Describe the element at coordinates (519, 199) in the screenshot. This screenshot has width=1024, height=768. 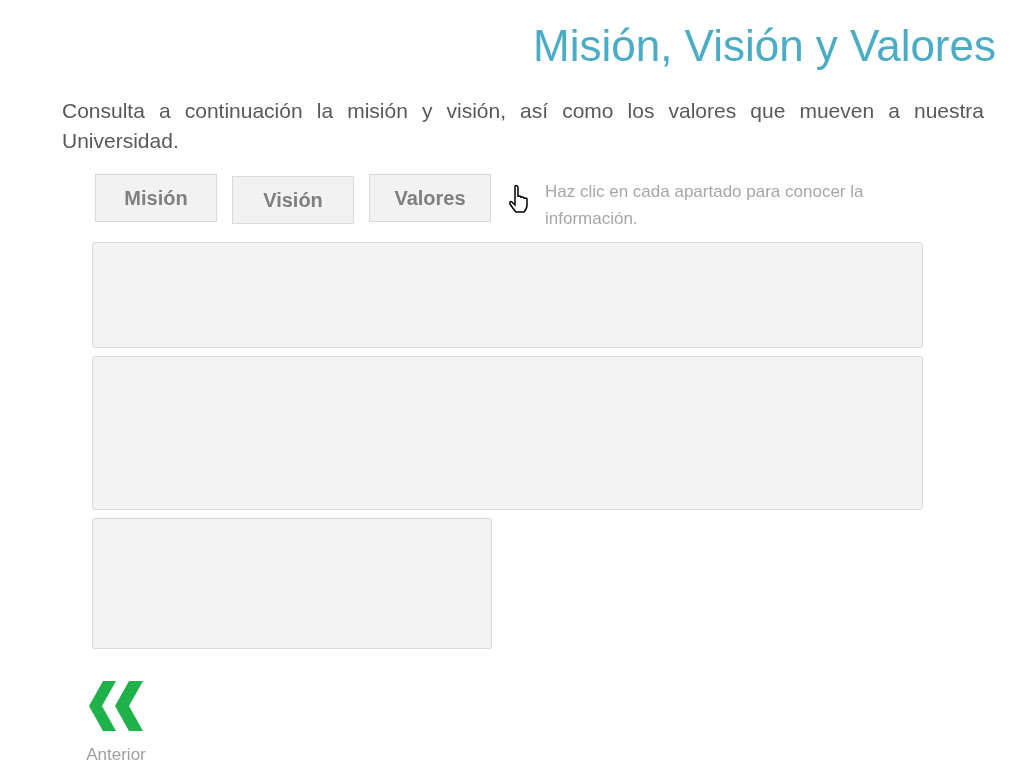
I see `pointing-hand-icon` at that location.